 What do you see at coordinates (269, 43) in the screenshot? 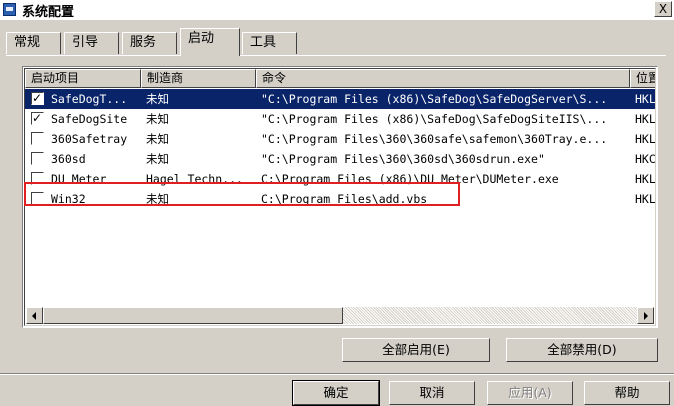
I see `tab-tools: 工具` at bounding box center [269, 43].